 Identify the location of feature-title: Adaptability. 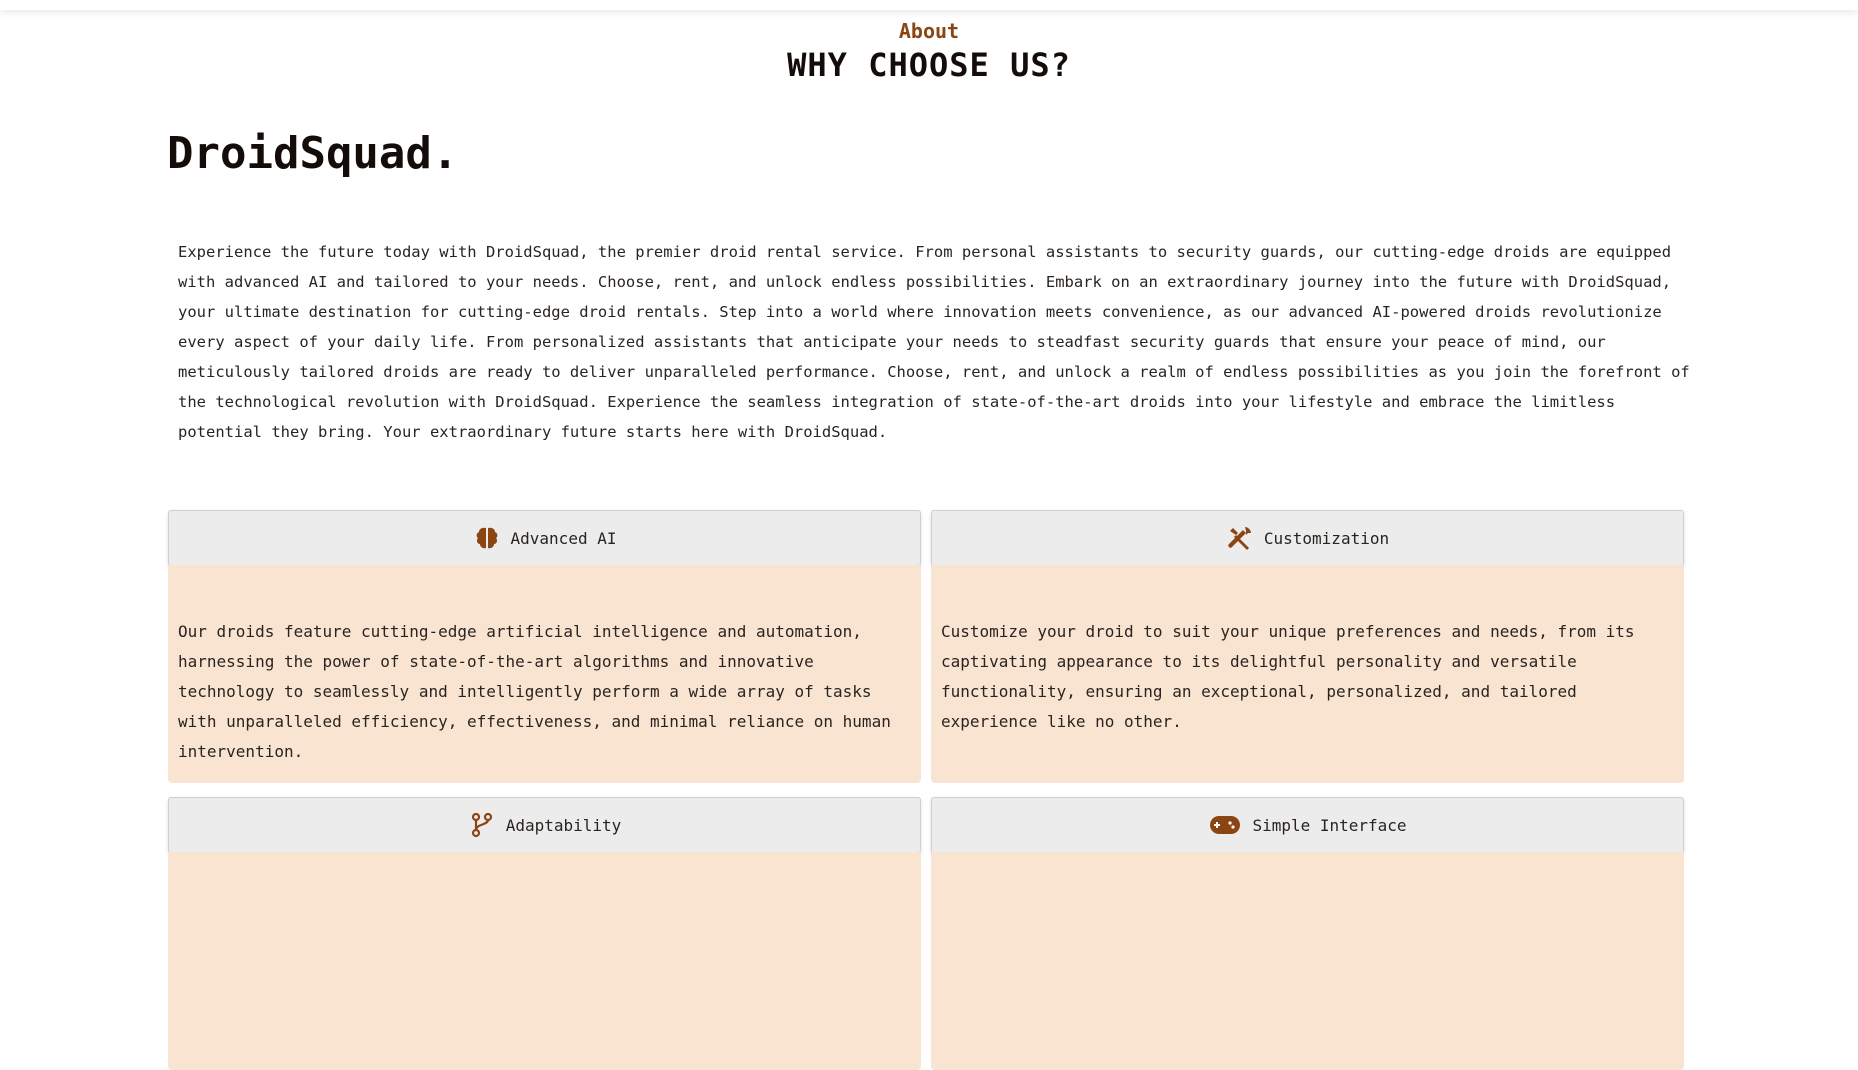
(563, 825).